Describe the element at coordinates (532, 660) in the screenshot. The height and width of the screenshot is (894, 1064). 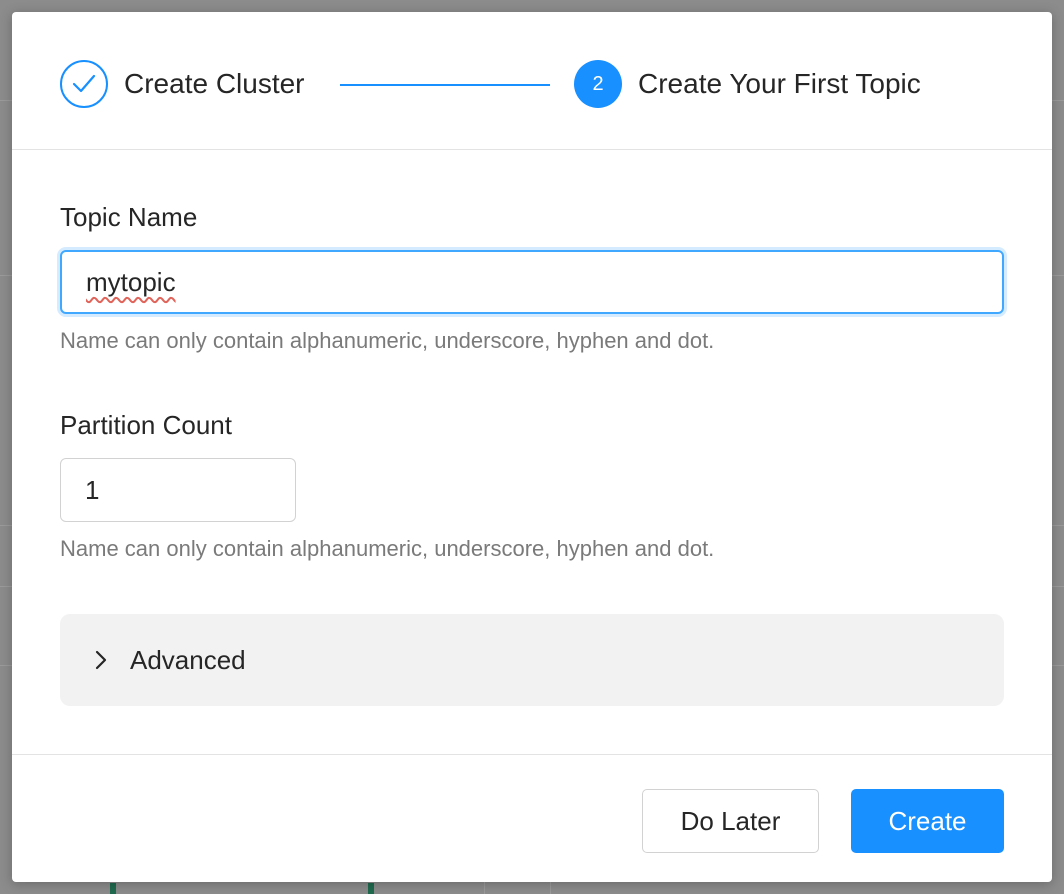
I see `advanced-collapse: Advanced` at that location.